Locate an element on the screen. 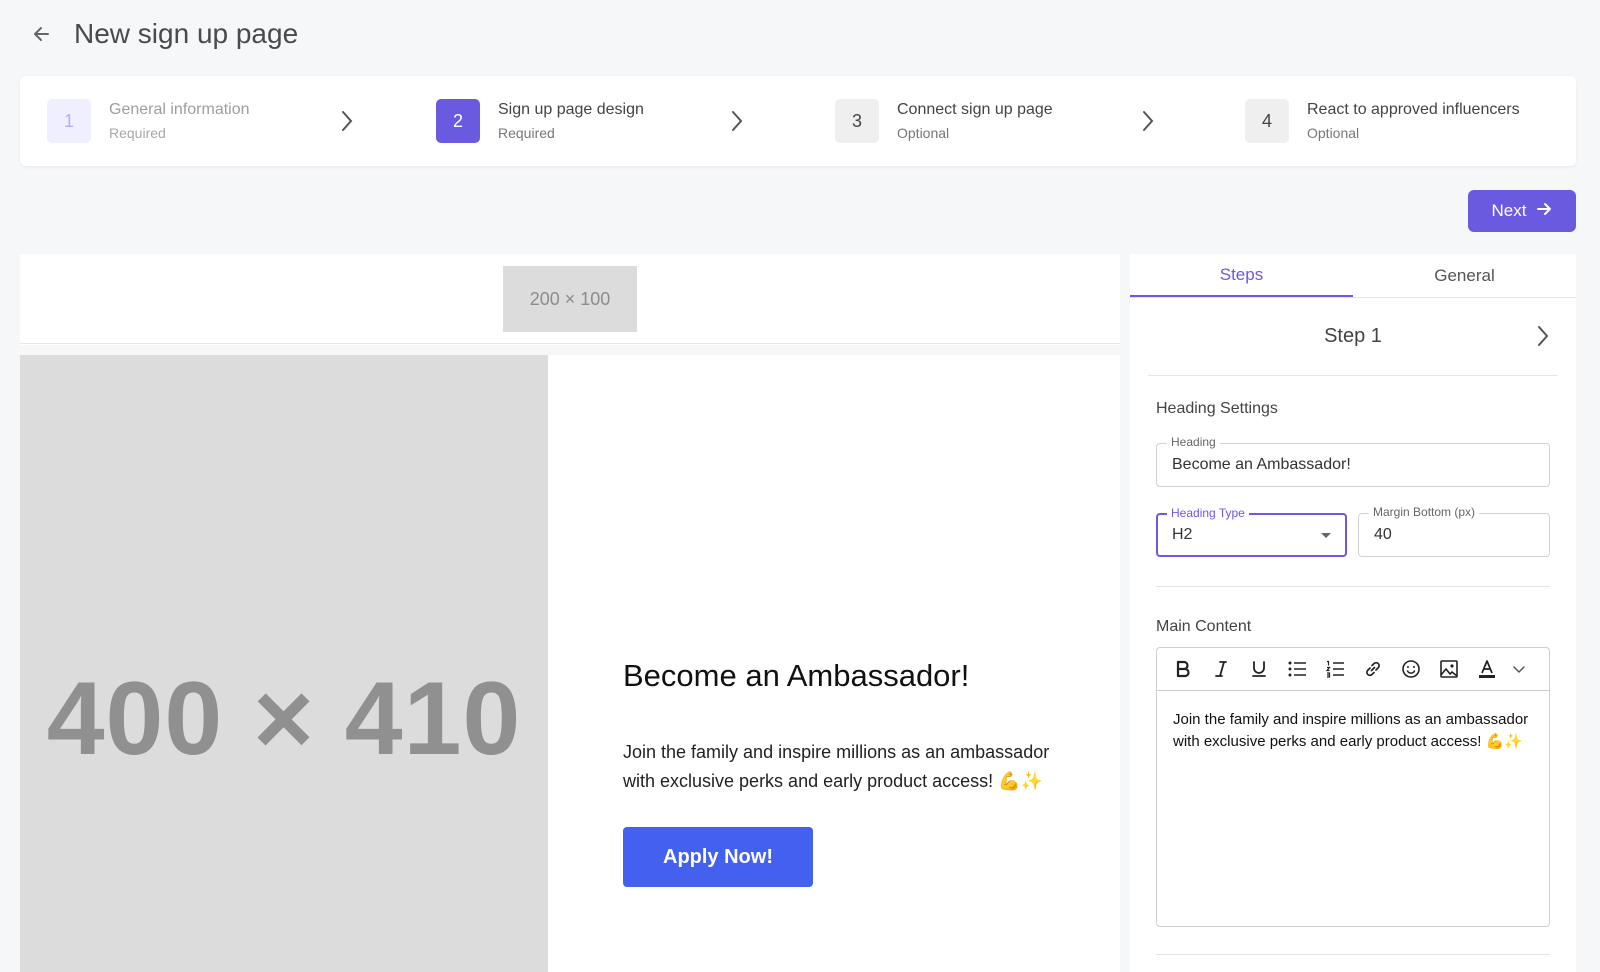 The image size is (1600, 972). image-placeholder-label: 400 × 410 is located at coordinates (284, 719).